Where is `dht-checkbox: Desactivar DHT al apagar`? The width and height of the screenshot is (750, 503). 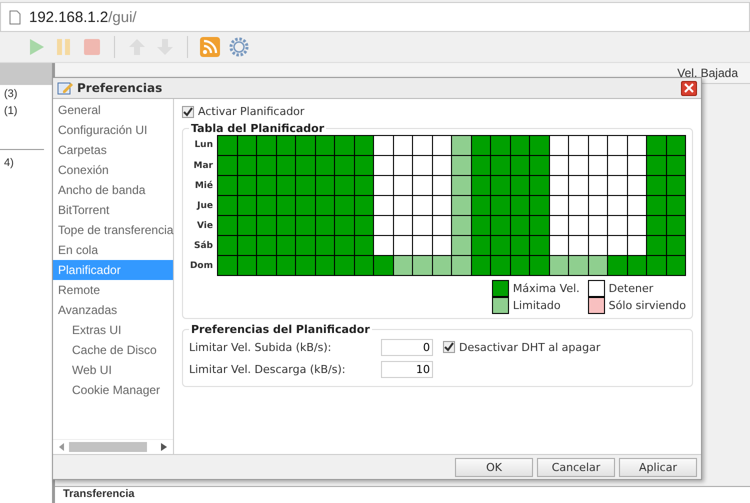
dht-checkbox: Desactivar DHT al apagar is located at coordinates (521, 347).